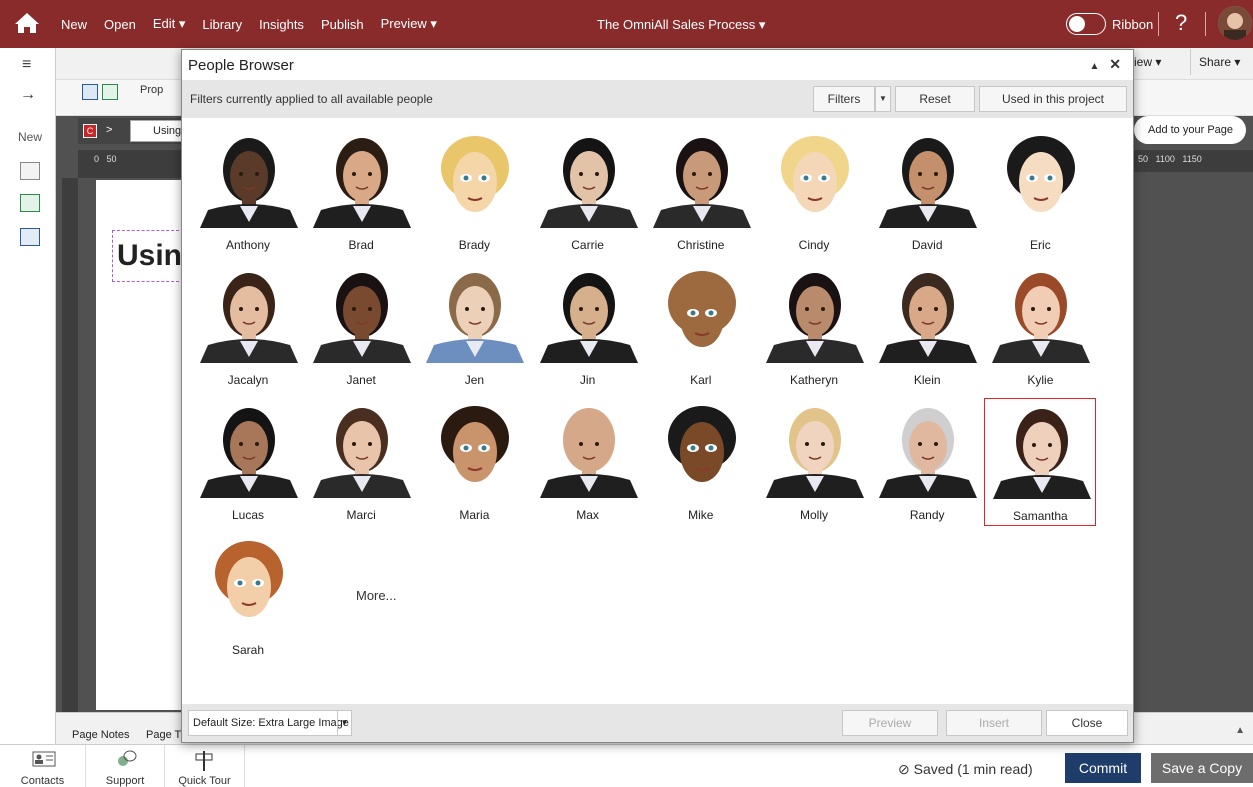  Describe the element at coordinates (701, 462) in the screenshot. I see `person-card-mike: Mike` at that location.